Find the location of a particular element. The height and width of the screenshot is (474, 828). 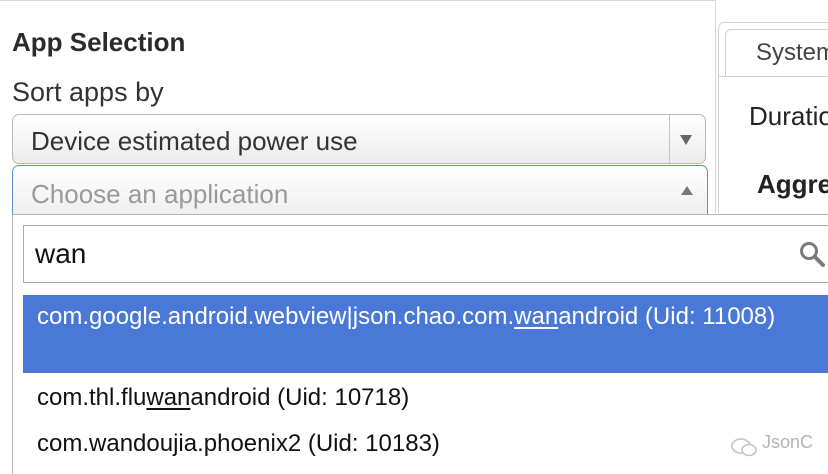

result-text-post: android (Uid: 10718) is located at coordinates (300, 397).